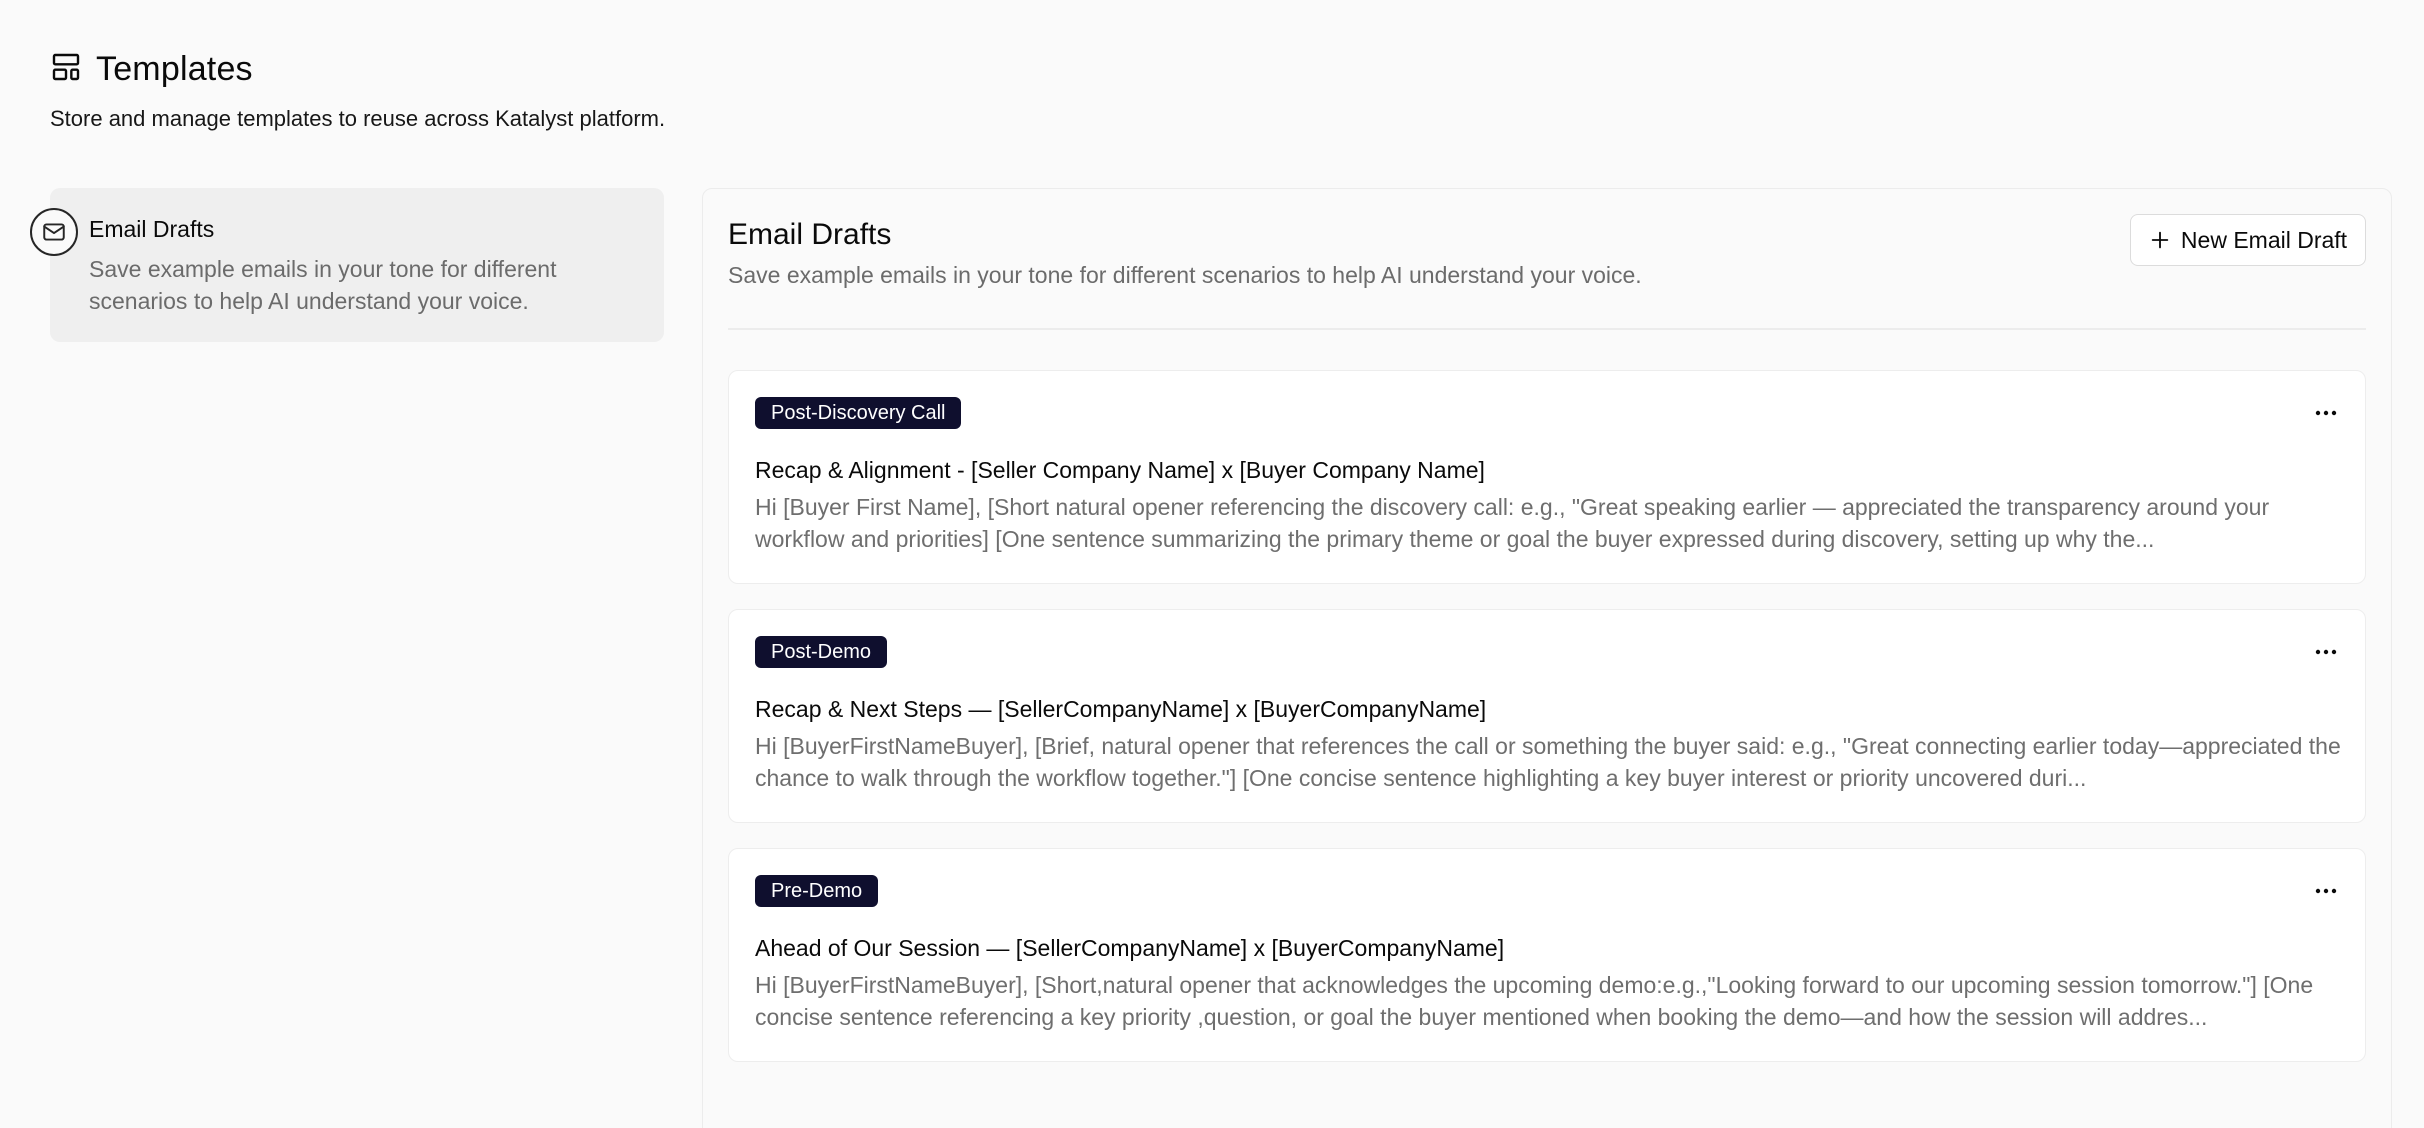 The image size is (2424, 1128). I want to click on layout-template-icon, so click(66, 69).